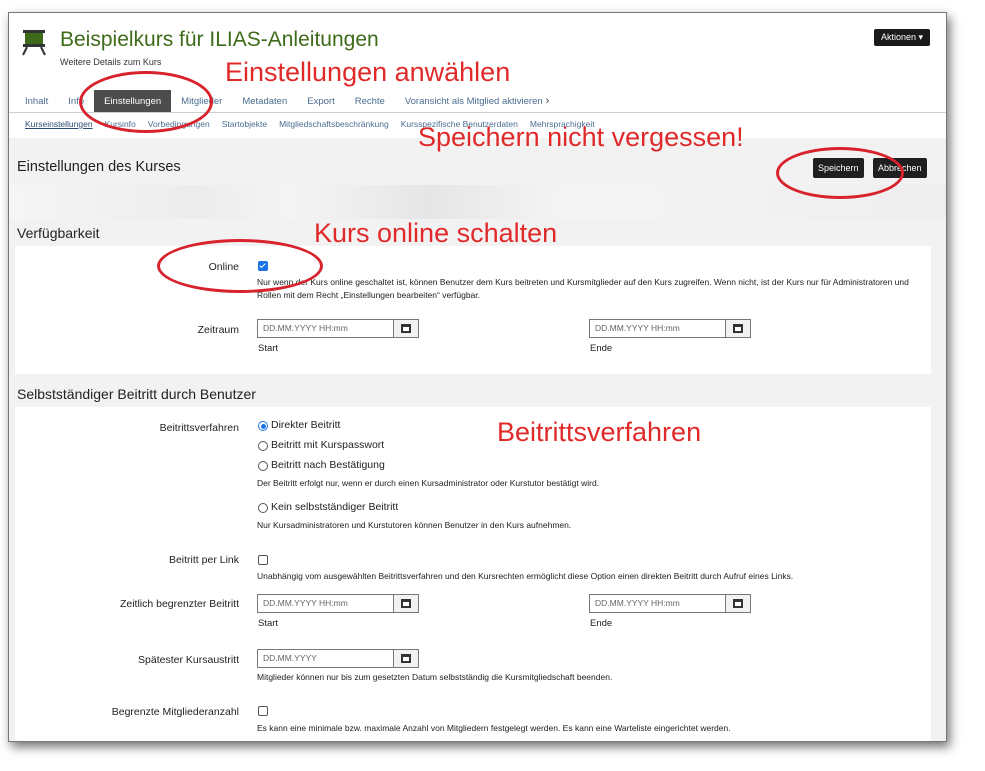  I want to click on leave-date-field: DD.MM.YYYY, so click(338, 658).